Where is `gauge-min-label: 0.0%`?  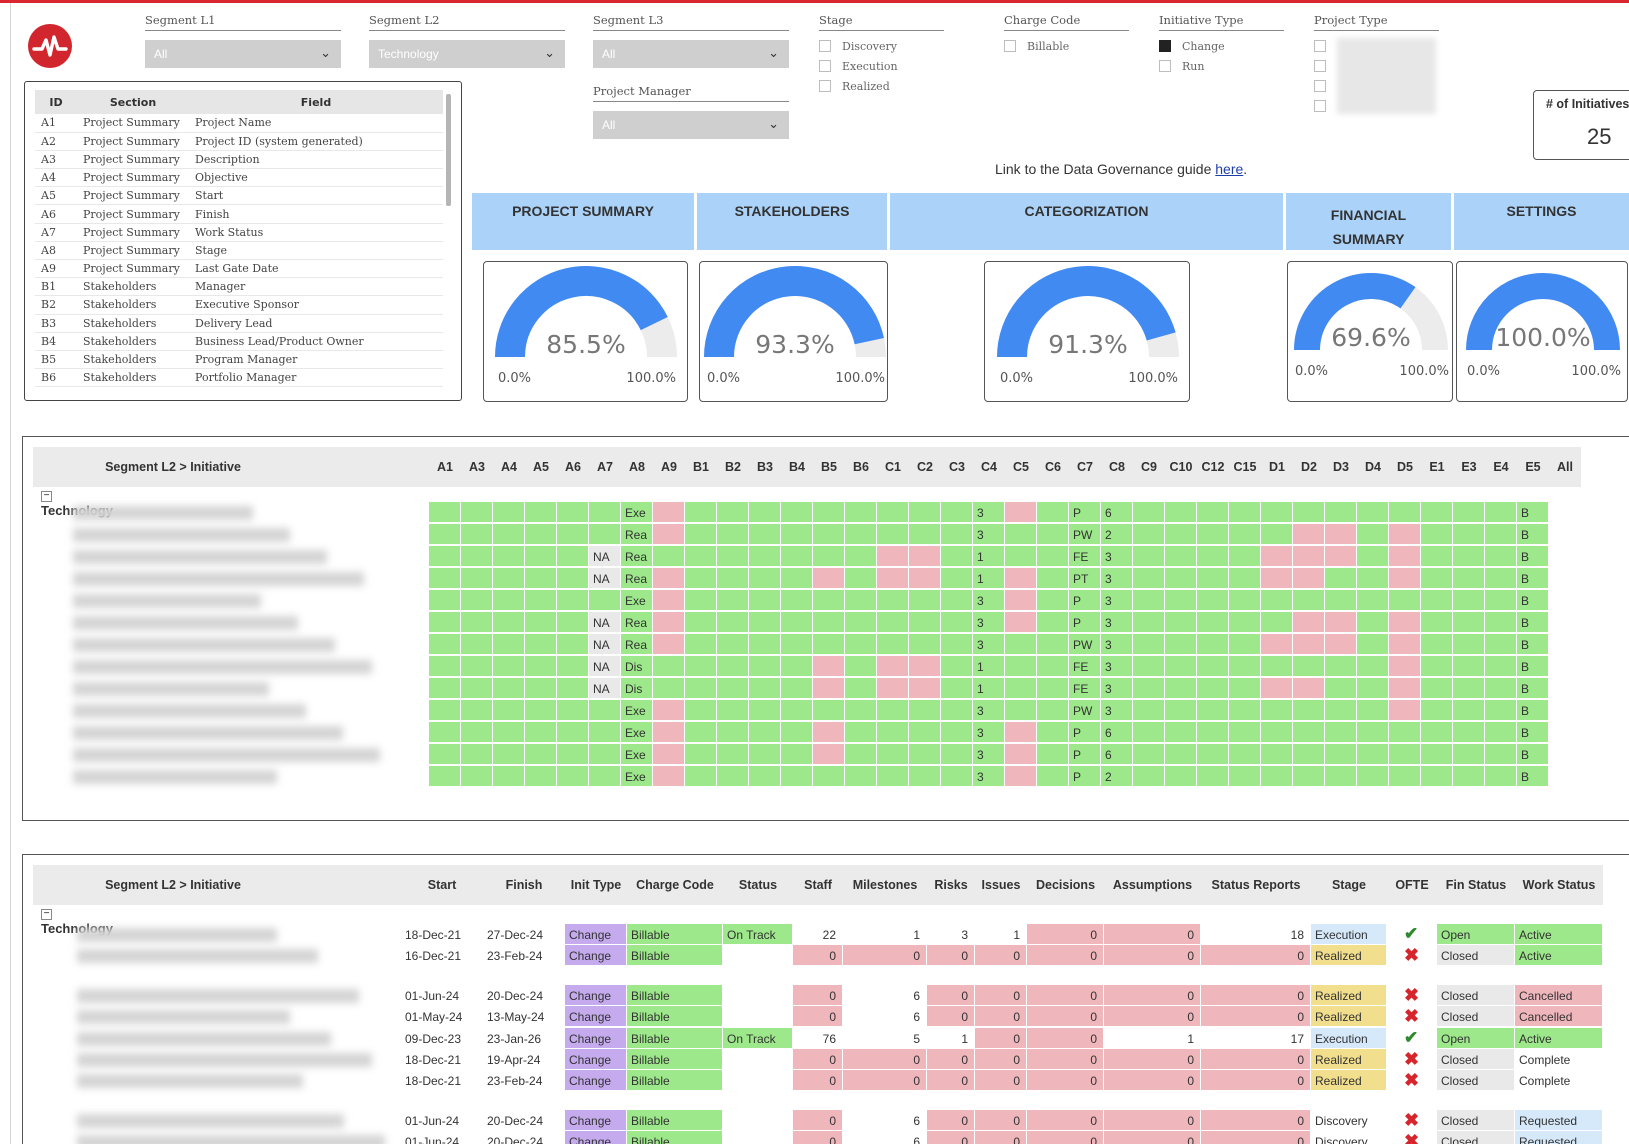 gauge-min-label: 0.0% is located at coordinates (1483, 371).